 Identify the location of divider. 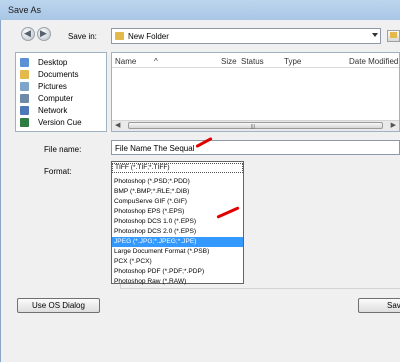
(260, 288).